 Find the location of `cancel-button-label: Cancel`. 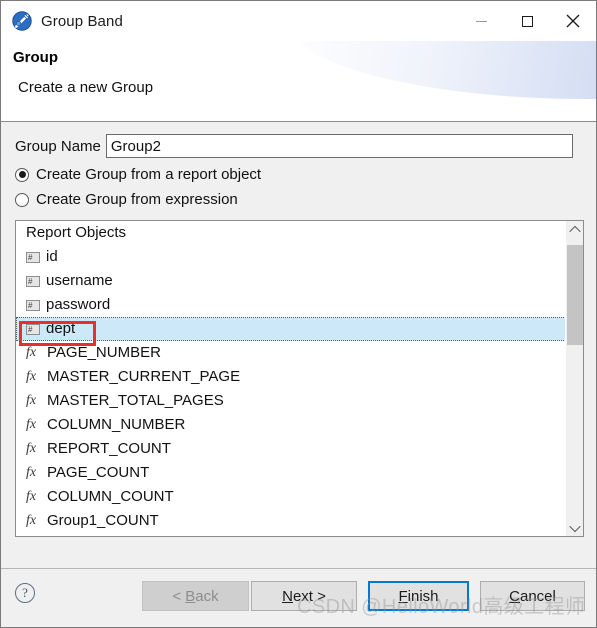

cancel-button-label: Cancel is located at coordinates (532, 596).